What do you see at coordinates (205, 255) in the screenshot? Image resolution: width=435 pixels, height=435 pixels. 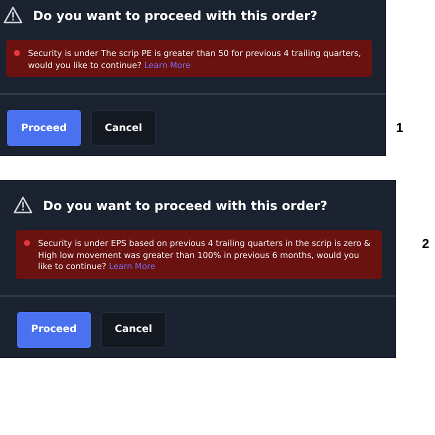 I see `alert-message: Security is under EPS based on previous 4 trailing quarters in the scrip is zero & High low movement was greater than 100% in previous 6 months, would you like to continue? Learn More` at bounding box center [205, 255].